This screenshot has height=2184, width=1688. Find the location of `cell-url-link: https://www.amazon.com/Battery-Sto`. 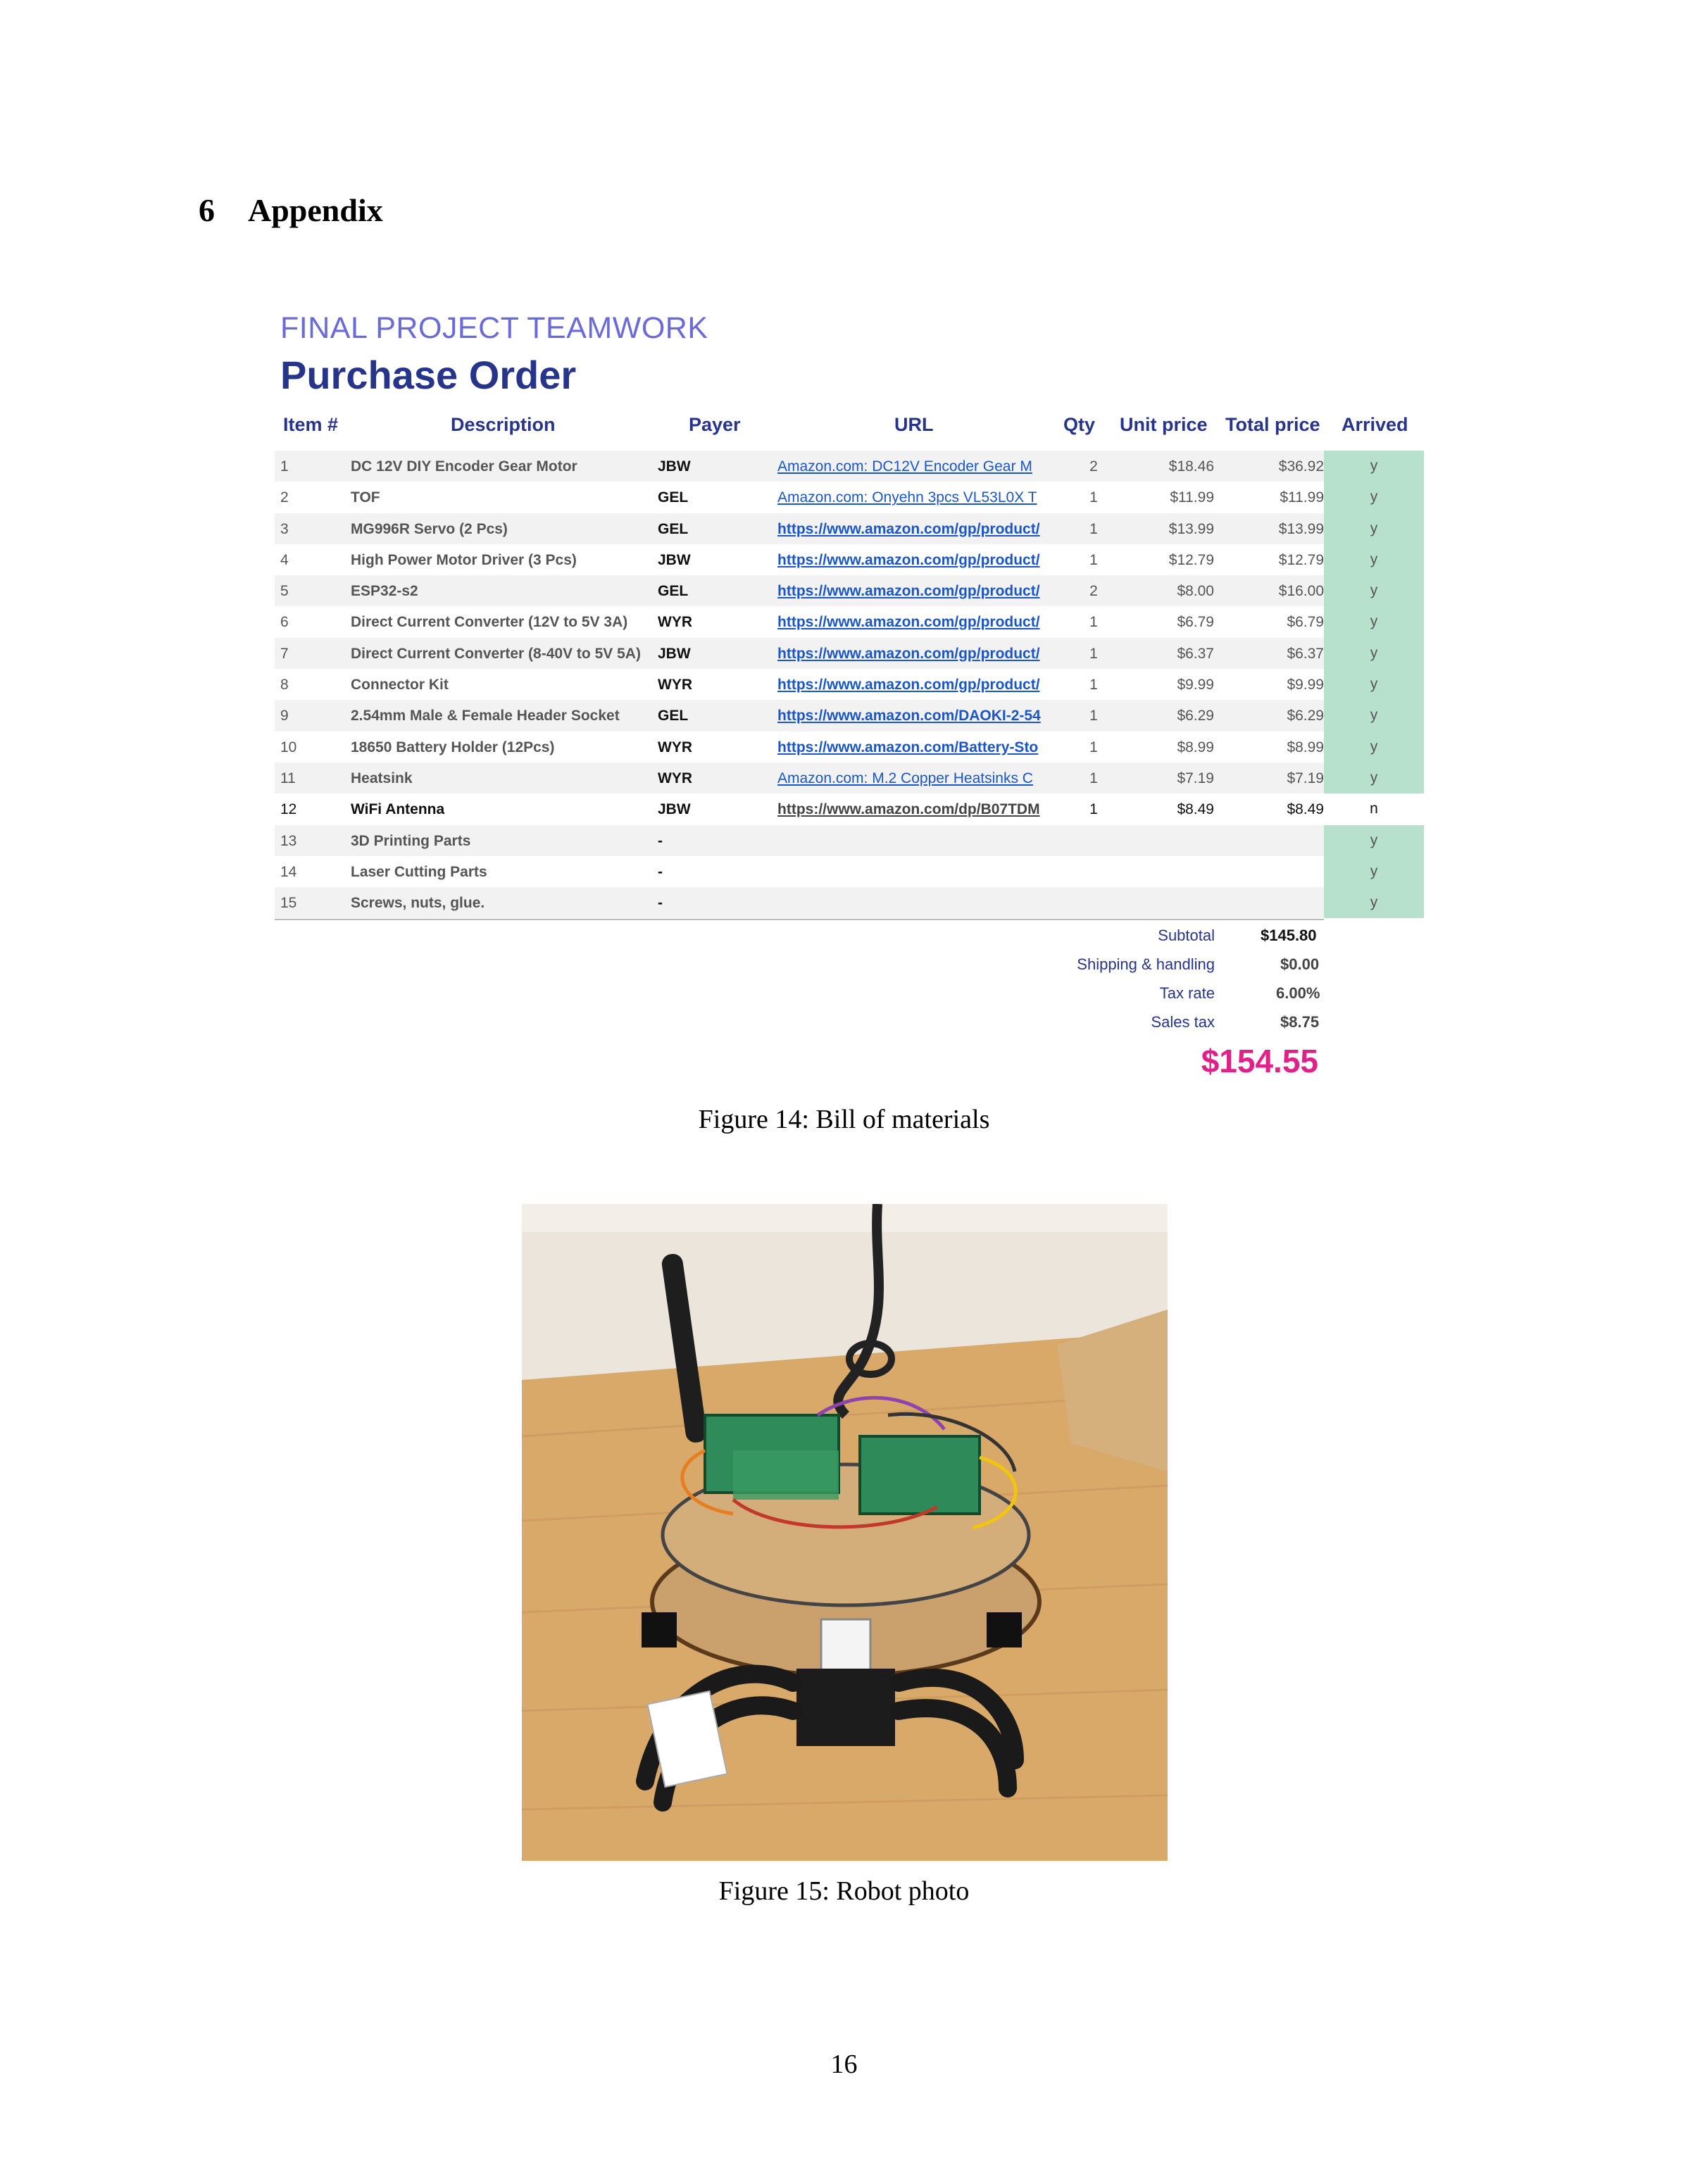

cell-url-link: https://www.amazon.com/Battery-Sto is located at coordinates (914, 747).